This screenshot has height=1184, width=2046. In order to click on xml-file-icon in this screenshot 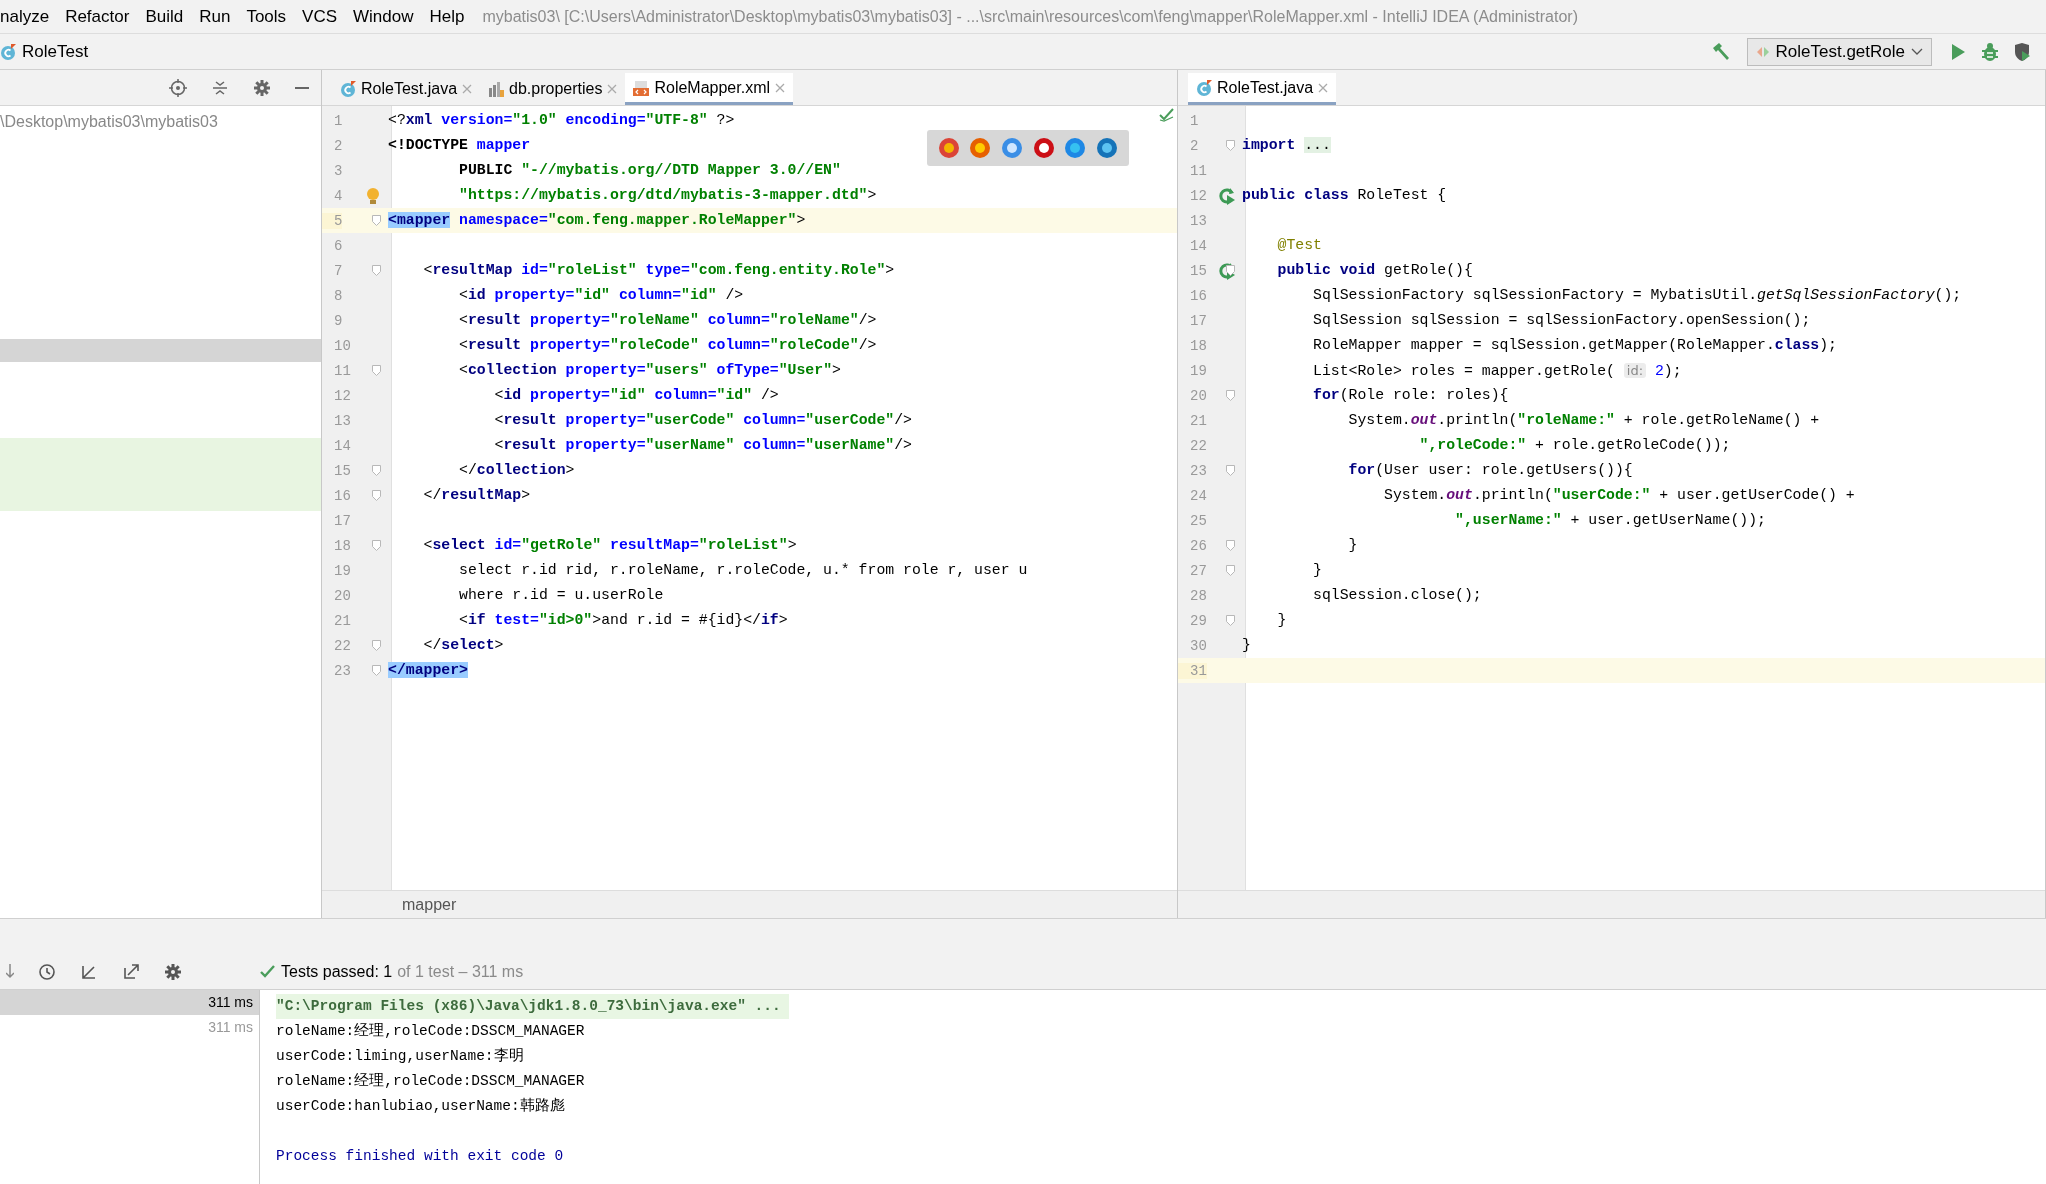, I will do `click(641, 87)`.